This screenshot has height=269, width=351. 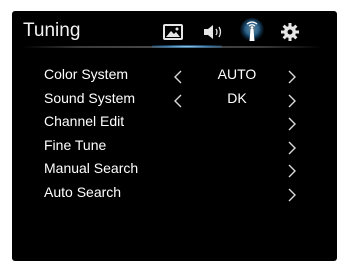 I want to click on menu-item-color-system: Color System AUTO, so click(x=174, y=75).